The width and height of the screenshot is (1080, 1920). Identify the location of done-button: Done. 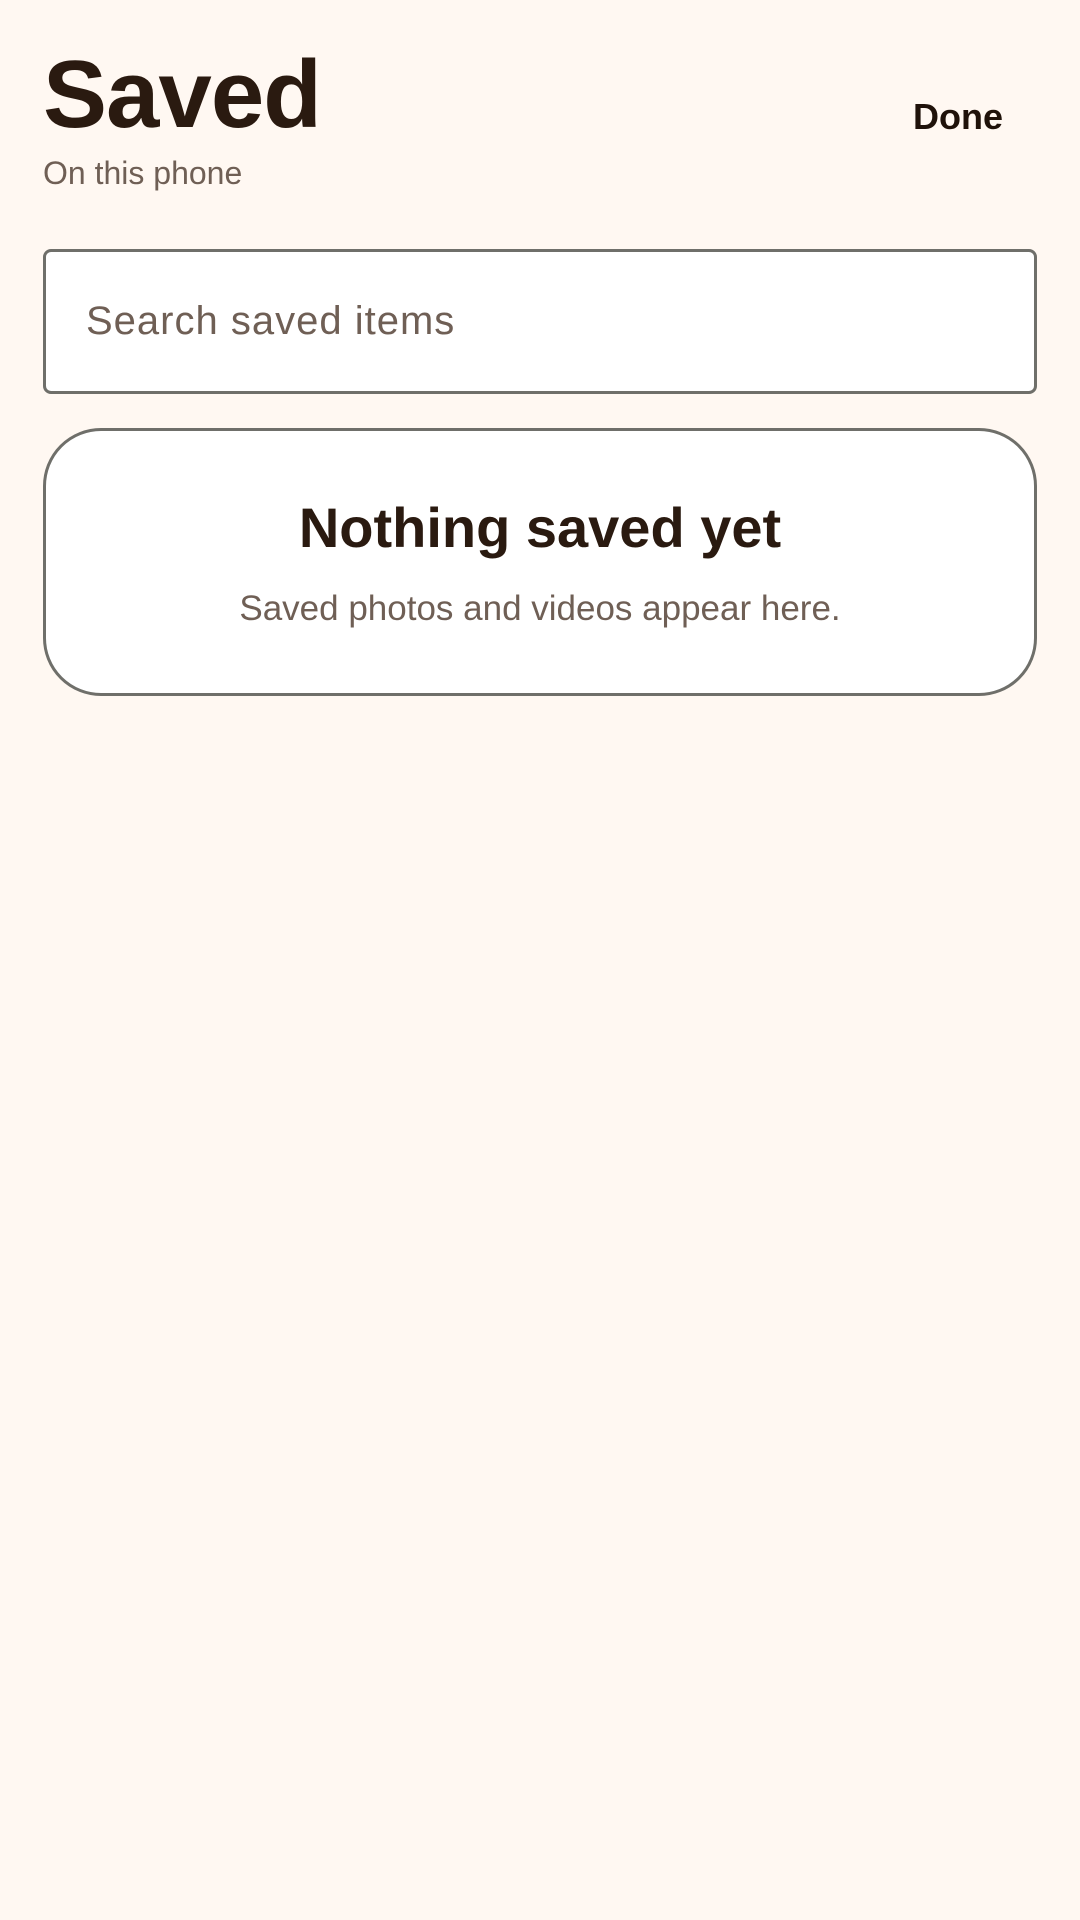
(958, 117).